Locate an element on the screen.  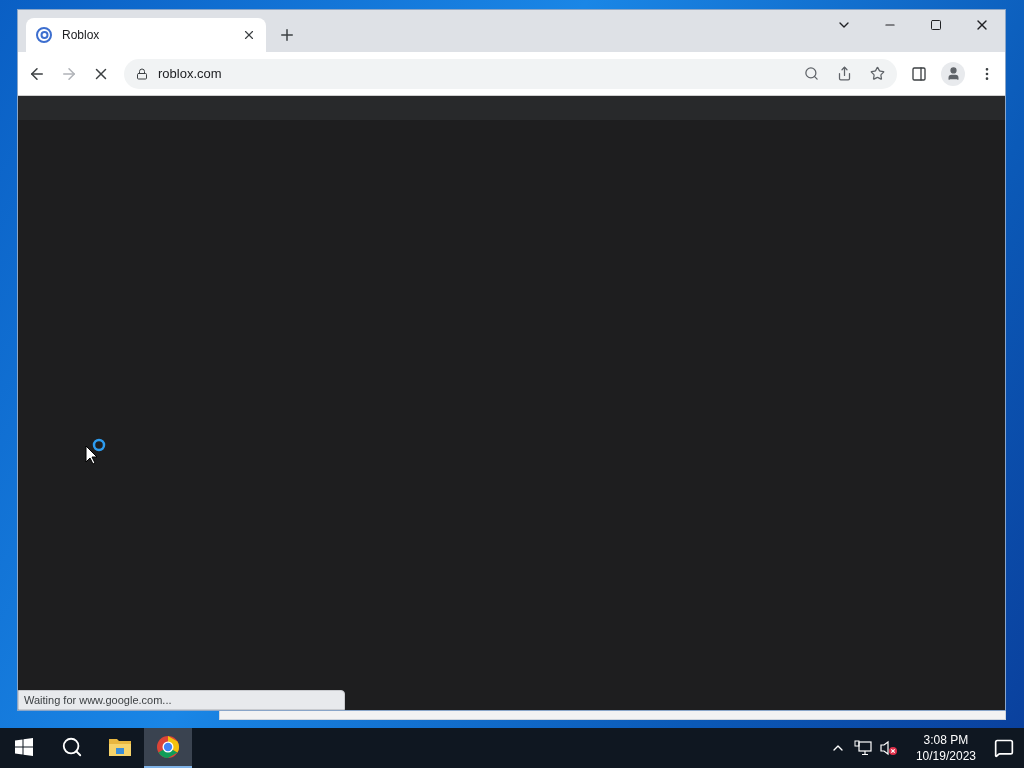
folder-icon is located at coordinates (120, 747).